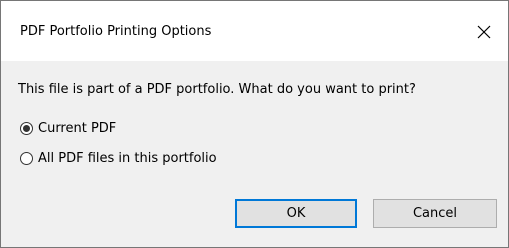 The image size is (509, 248). What do you see at coordinates (296, 213) in the screenshot?
I see `ok-button: OK` at bounding box center [296, 213].